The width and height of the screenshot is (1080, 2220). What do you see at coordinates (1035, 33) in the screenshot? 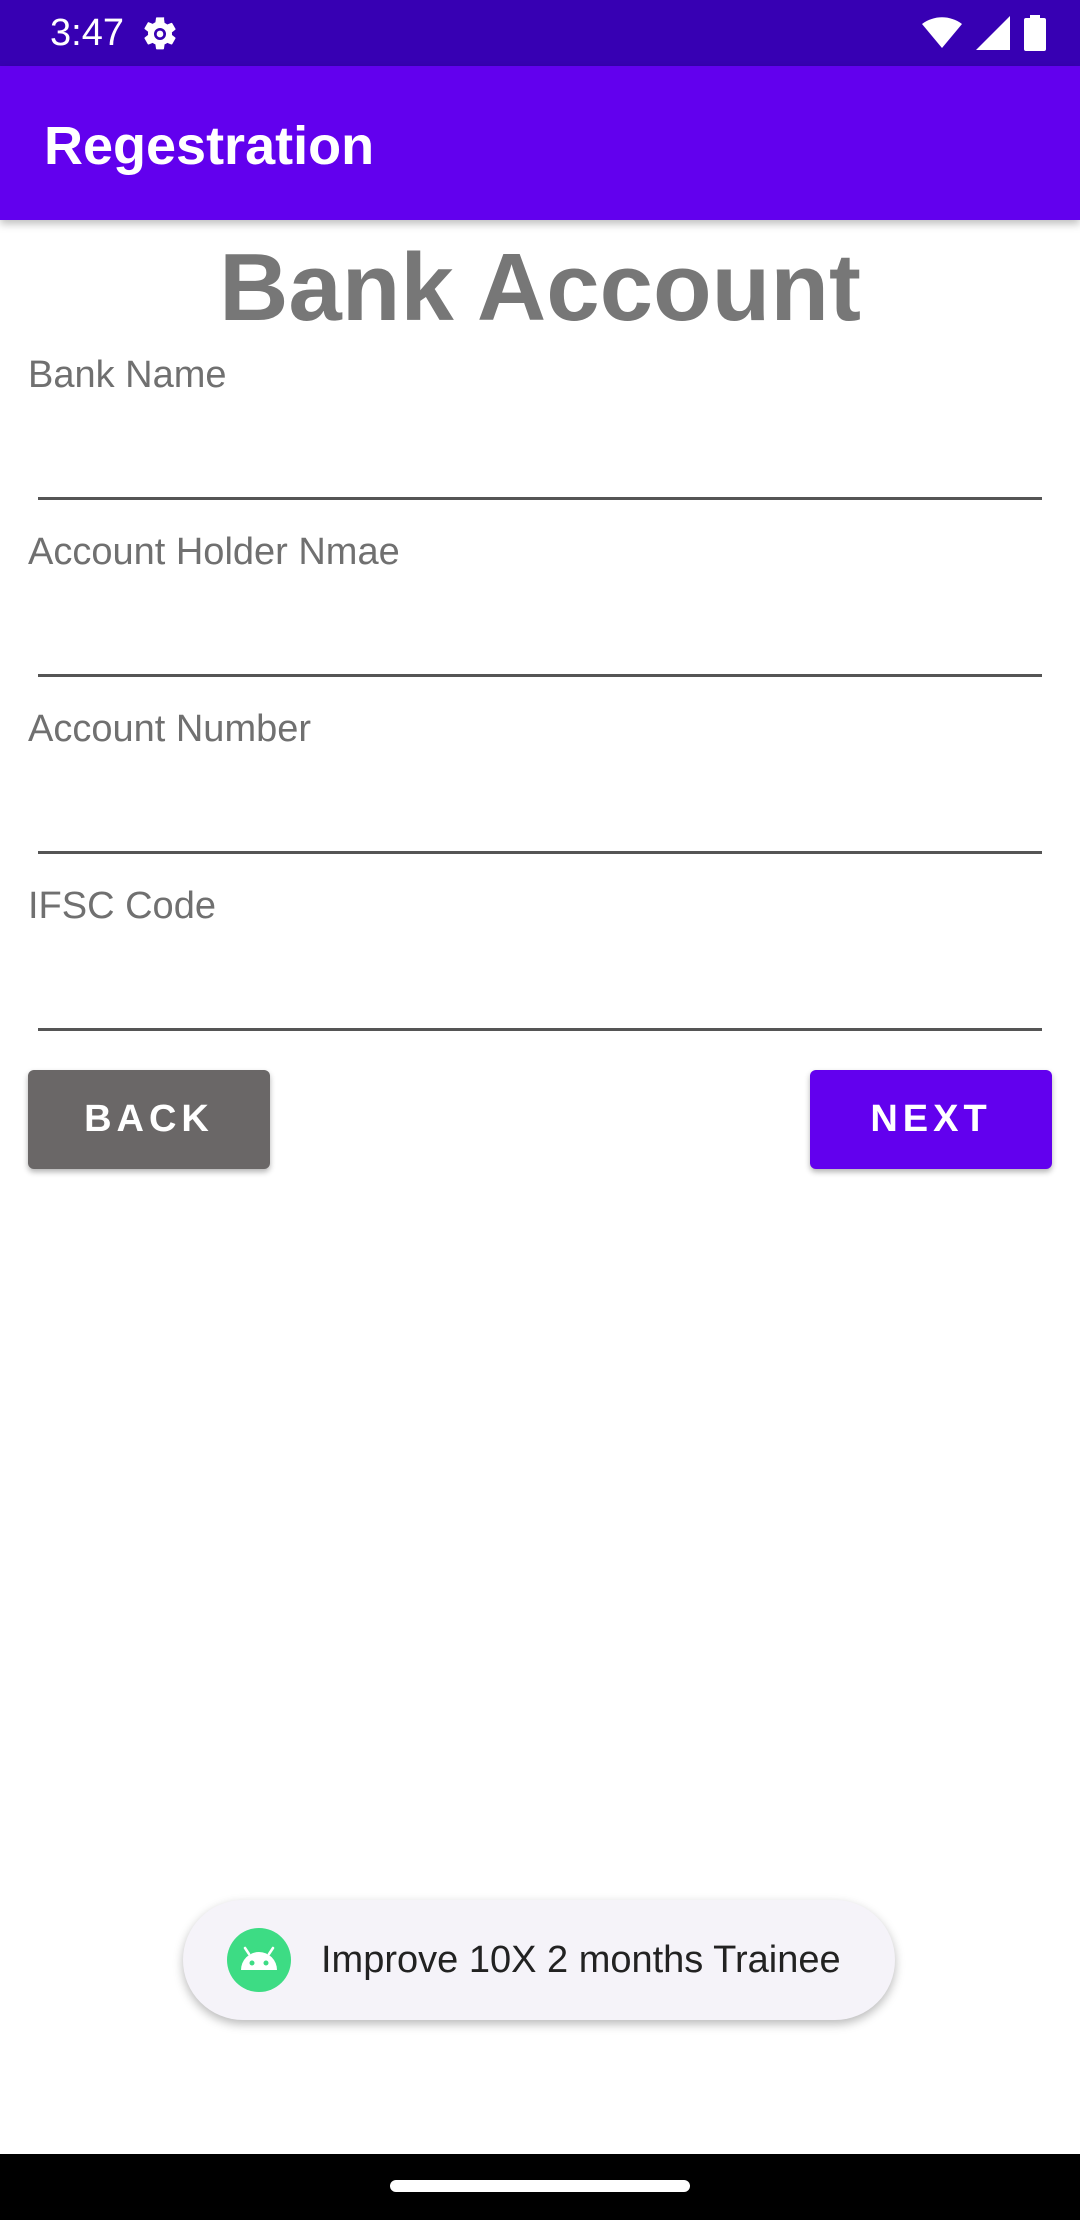
I see `battery-icon` at bounding box center [1035, 33].